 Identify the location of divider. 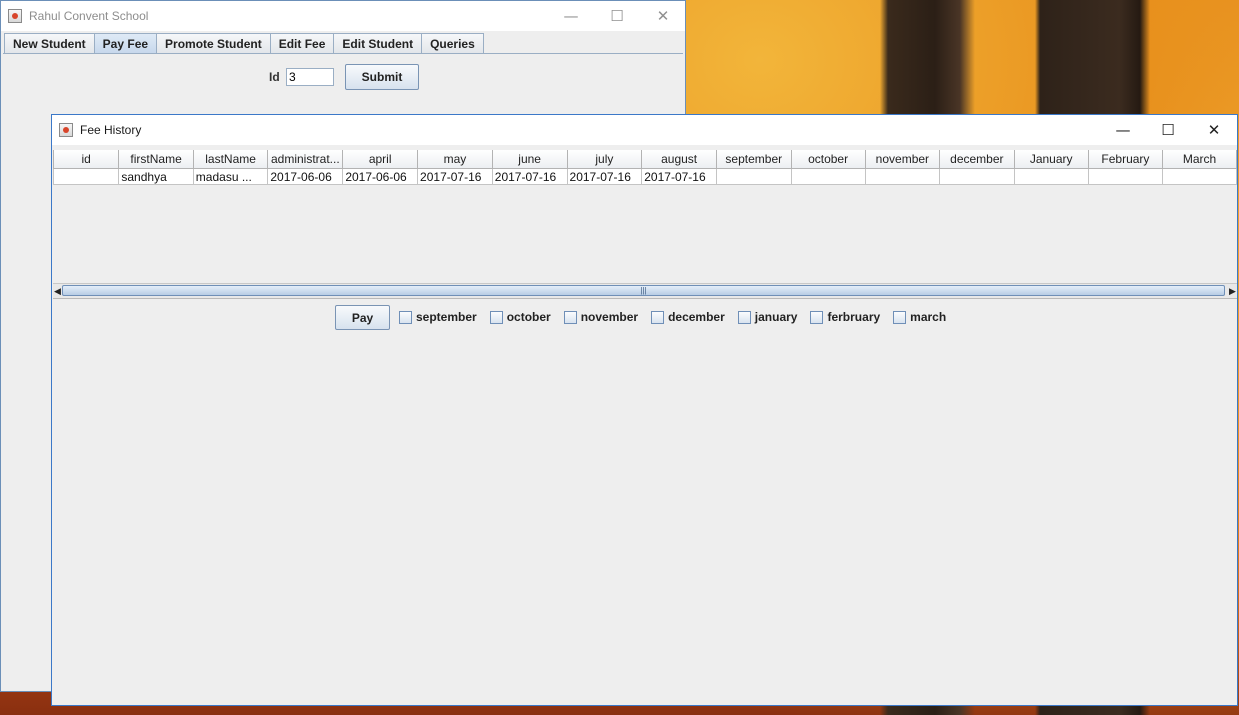
(645, 298).